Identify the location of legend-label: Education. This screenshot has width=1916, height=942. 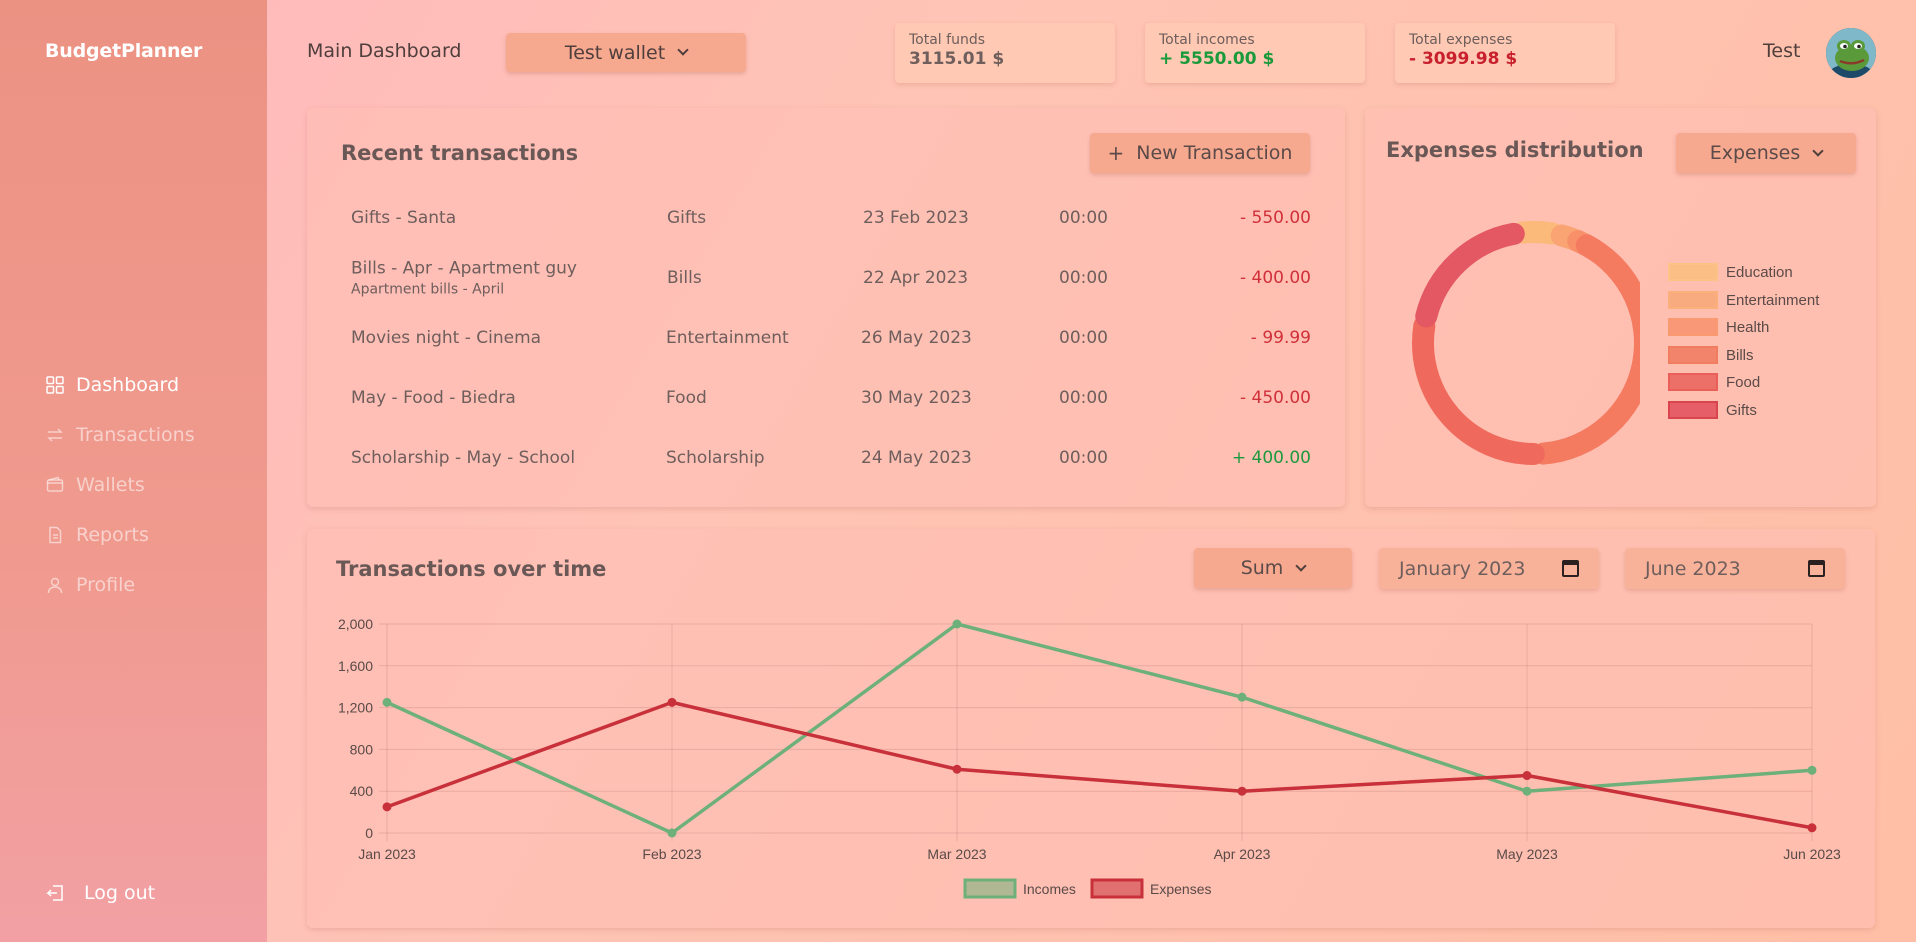
(1759, 272).